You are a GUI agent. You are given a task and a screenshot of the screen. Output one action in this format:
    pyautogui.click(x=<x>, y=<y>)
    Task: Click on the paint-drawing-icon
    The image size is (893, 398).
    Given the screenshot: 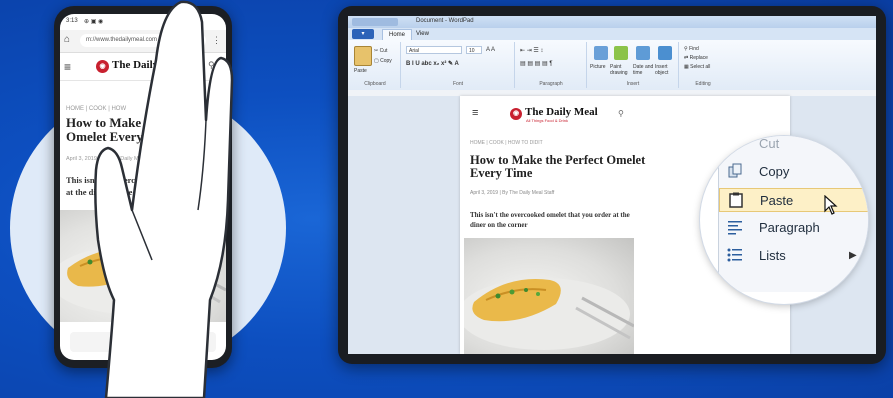 What is the action you would take?
    pyautogui.click(x=621, y=53)
    